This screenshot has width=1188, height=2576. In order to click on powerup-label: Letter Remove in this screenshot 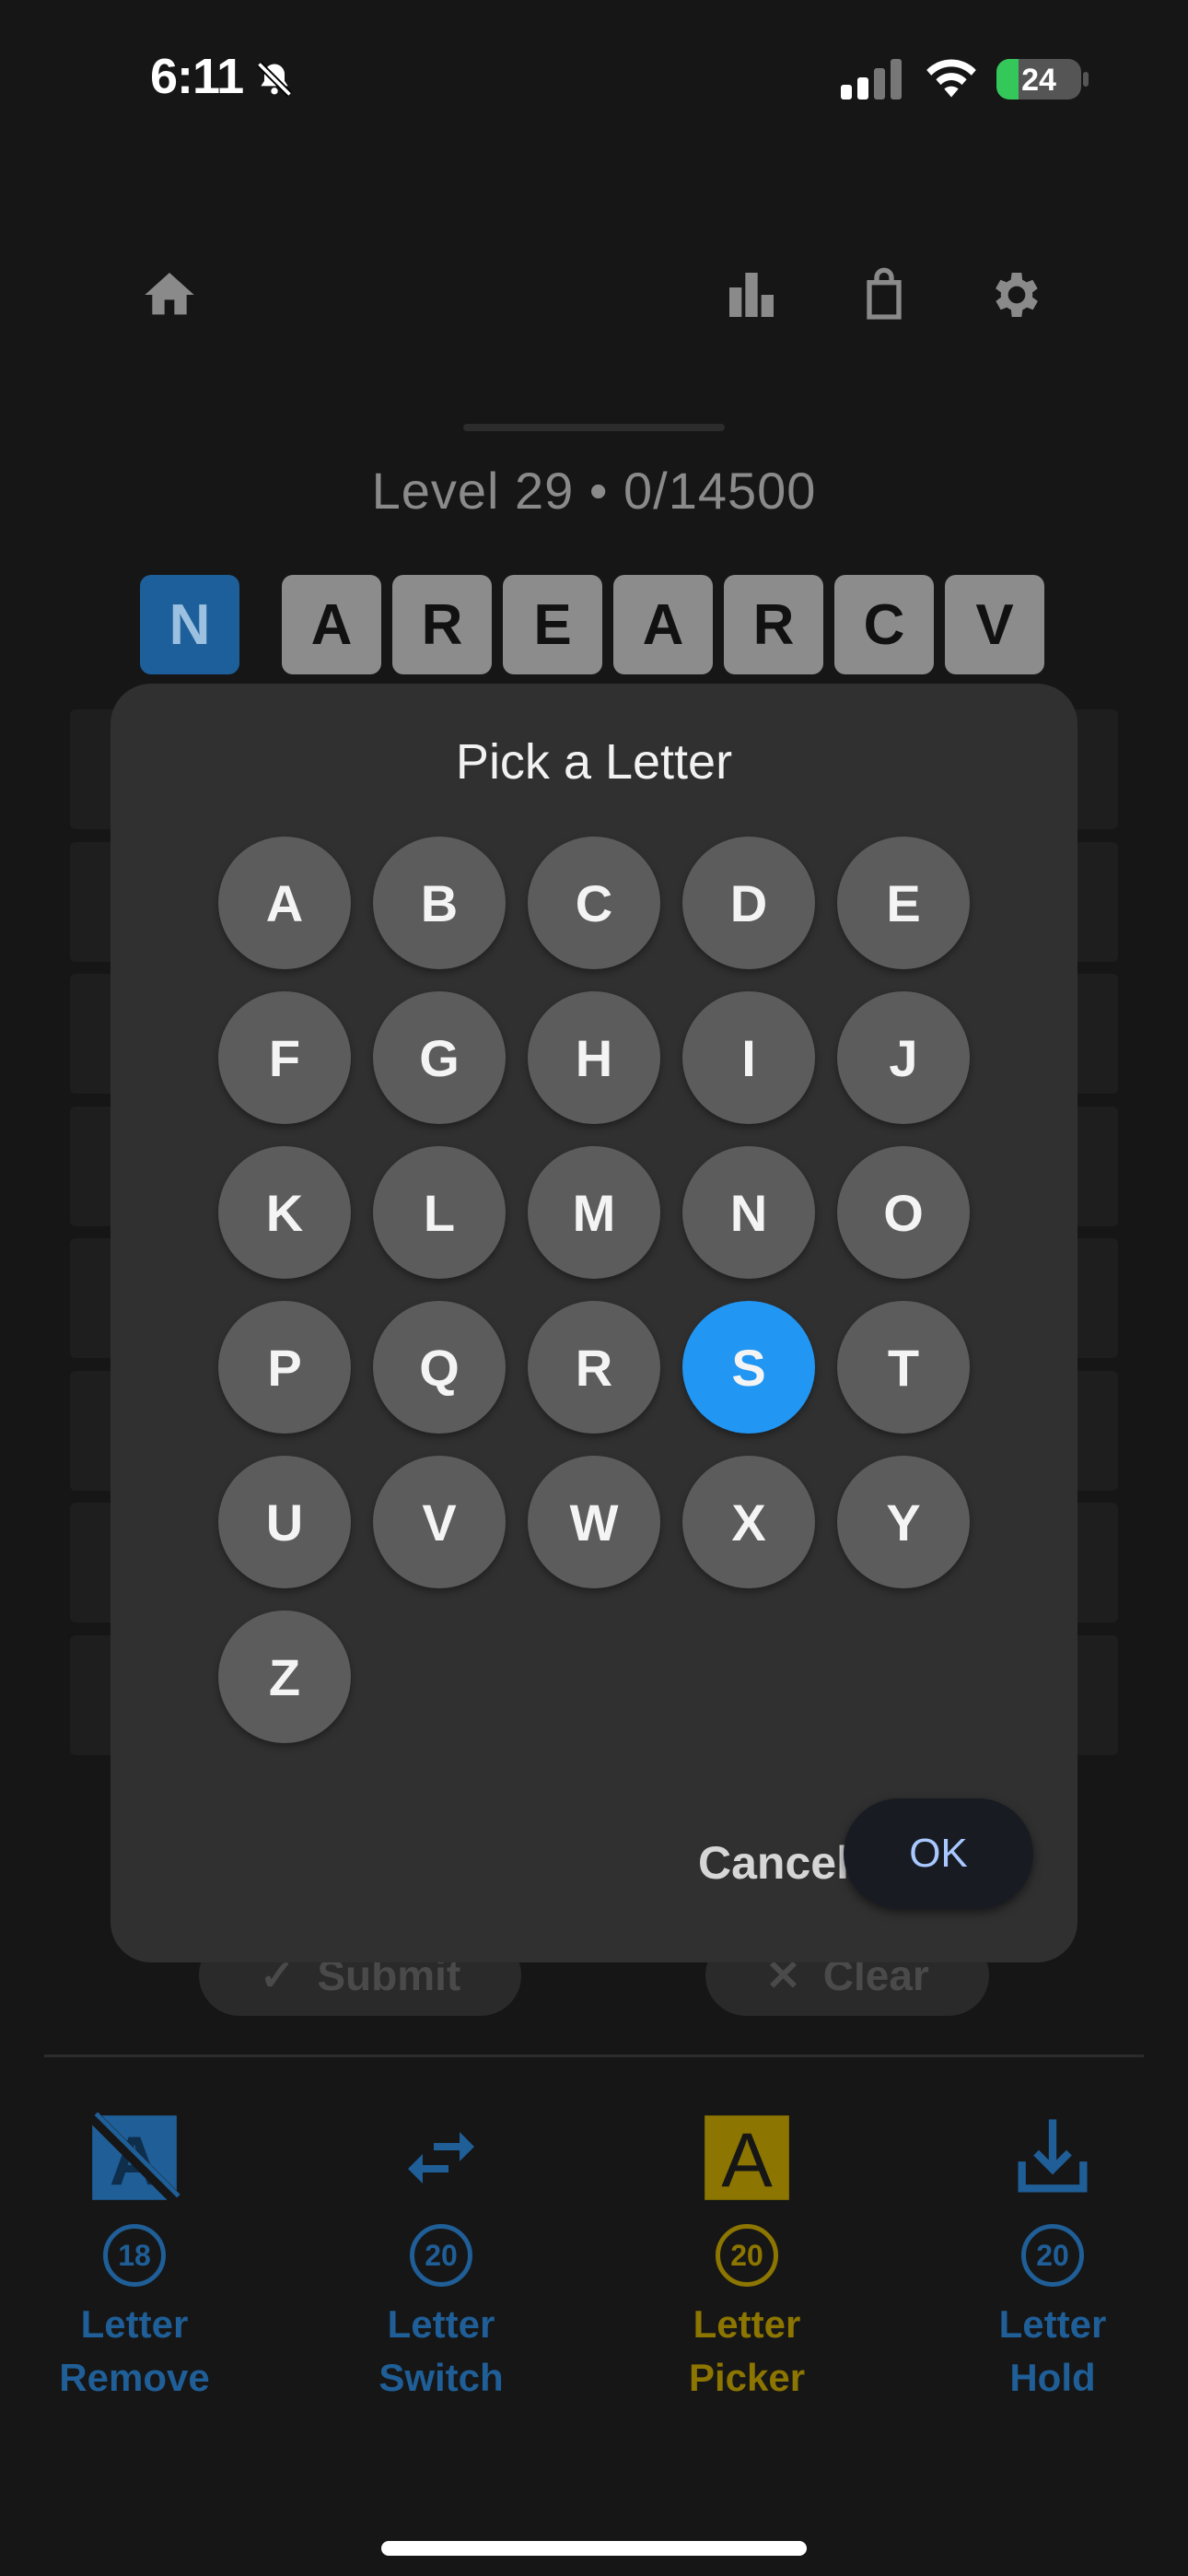, I will do `click(134, 2350)`.